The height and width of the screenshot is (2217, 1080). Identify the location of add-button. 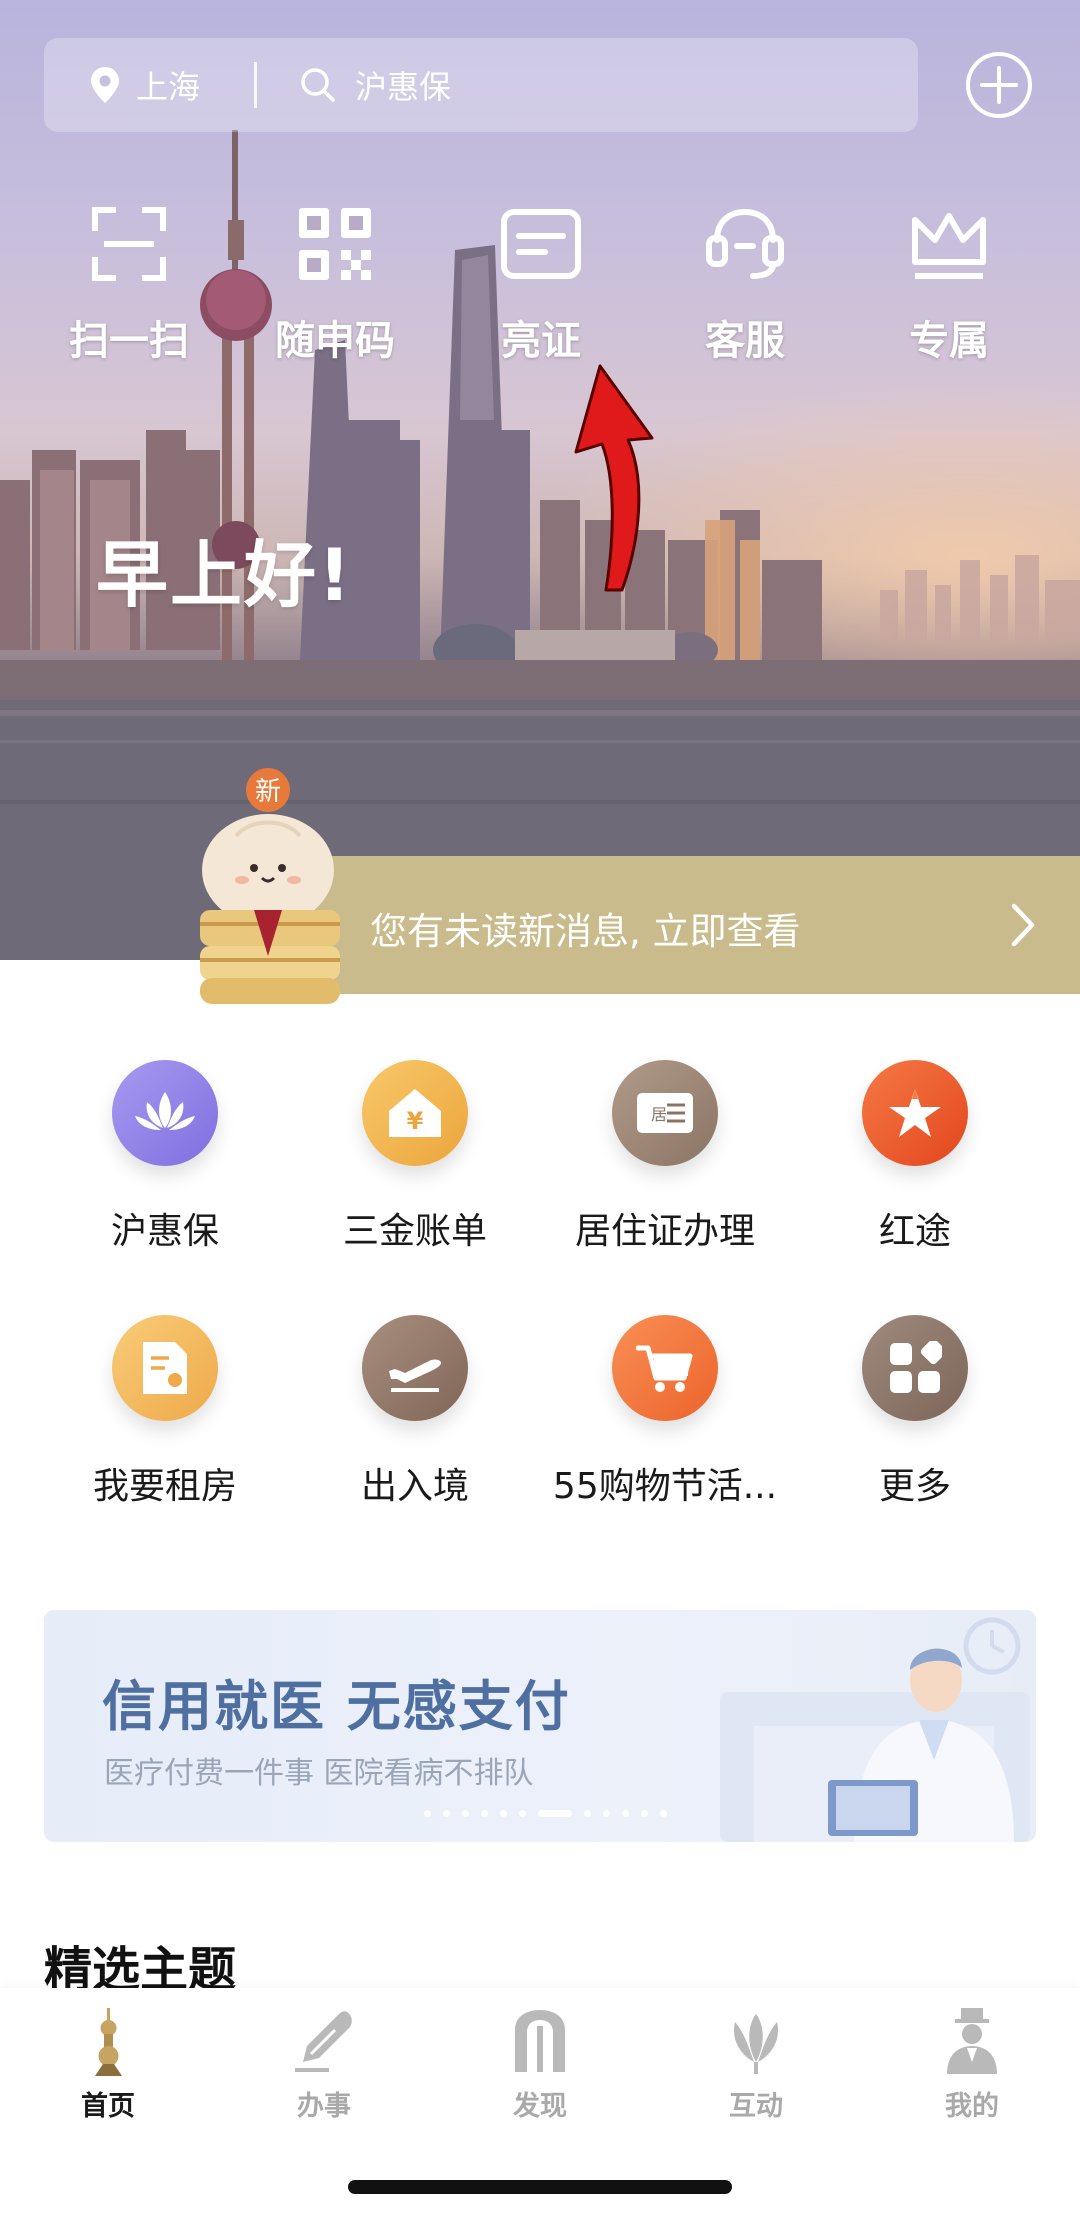
(999, 85).